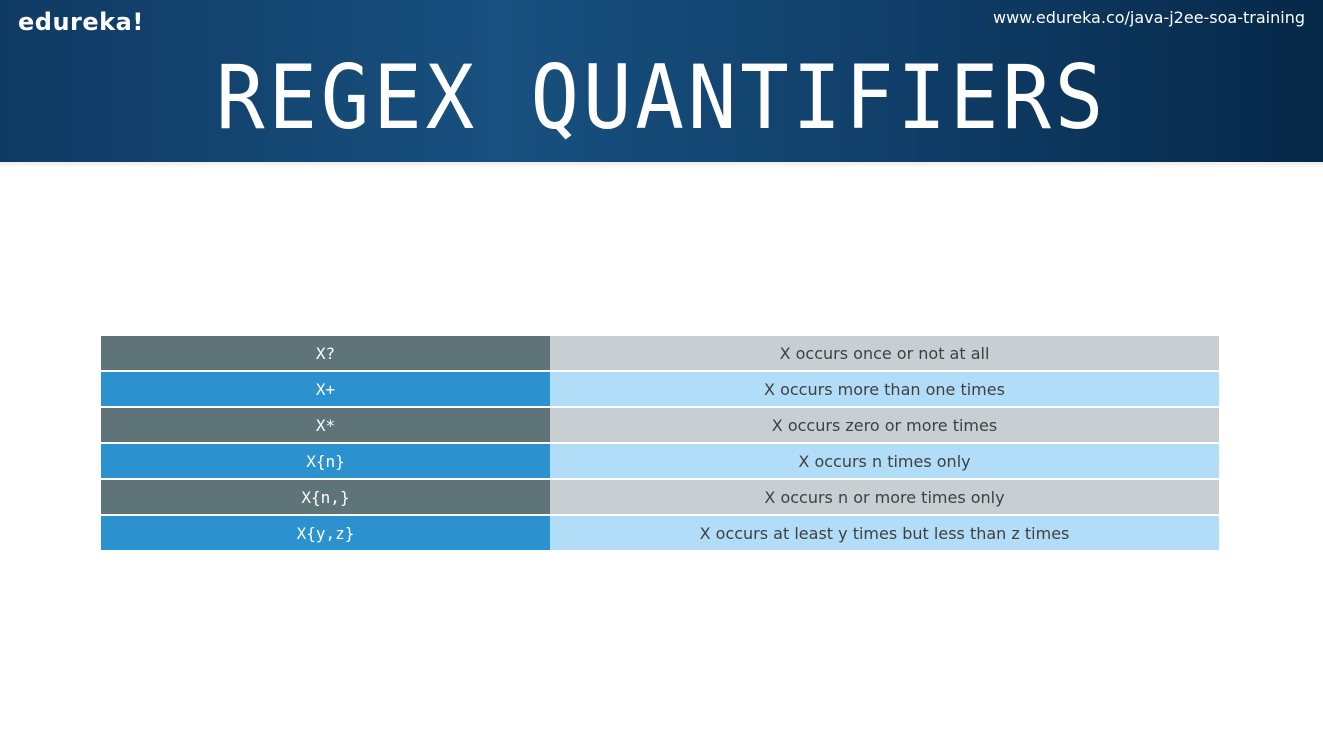 This screenshot has height=744, width=1323. Describe the element at coordinates (884, 353) in the screenshot. I see `meaning-cell: X occurs once or not at all` at that location.